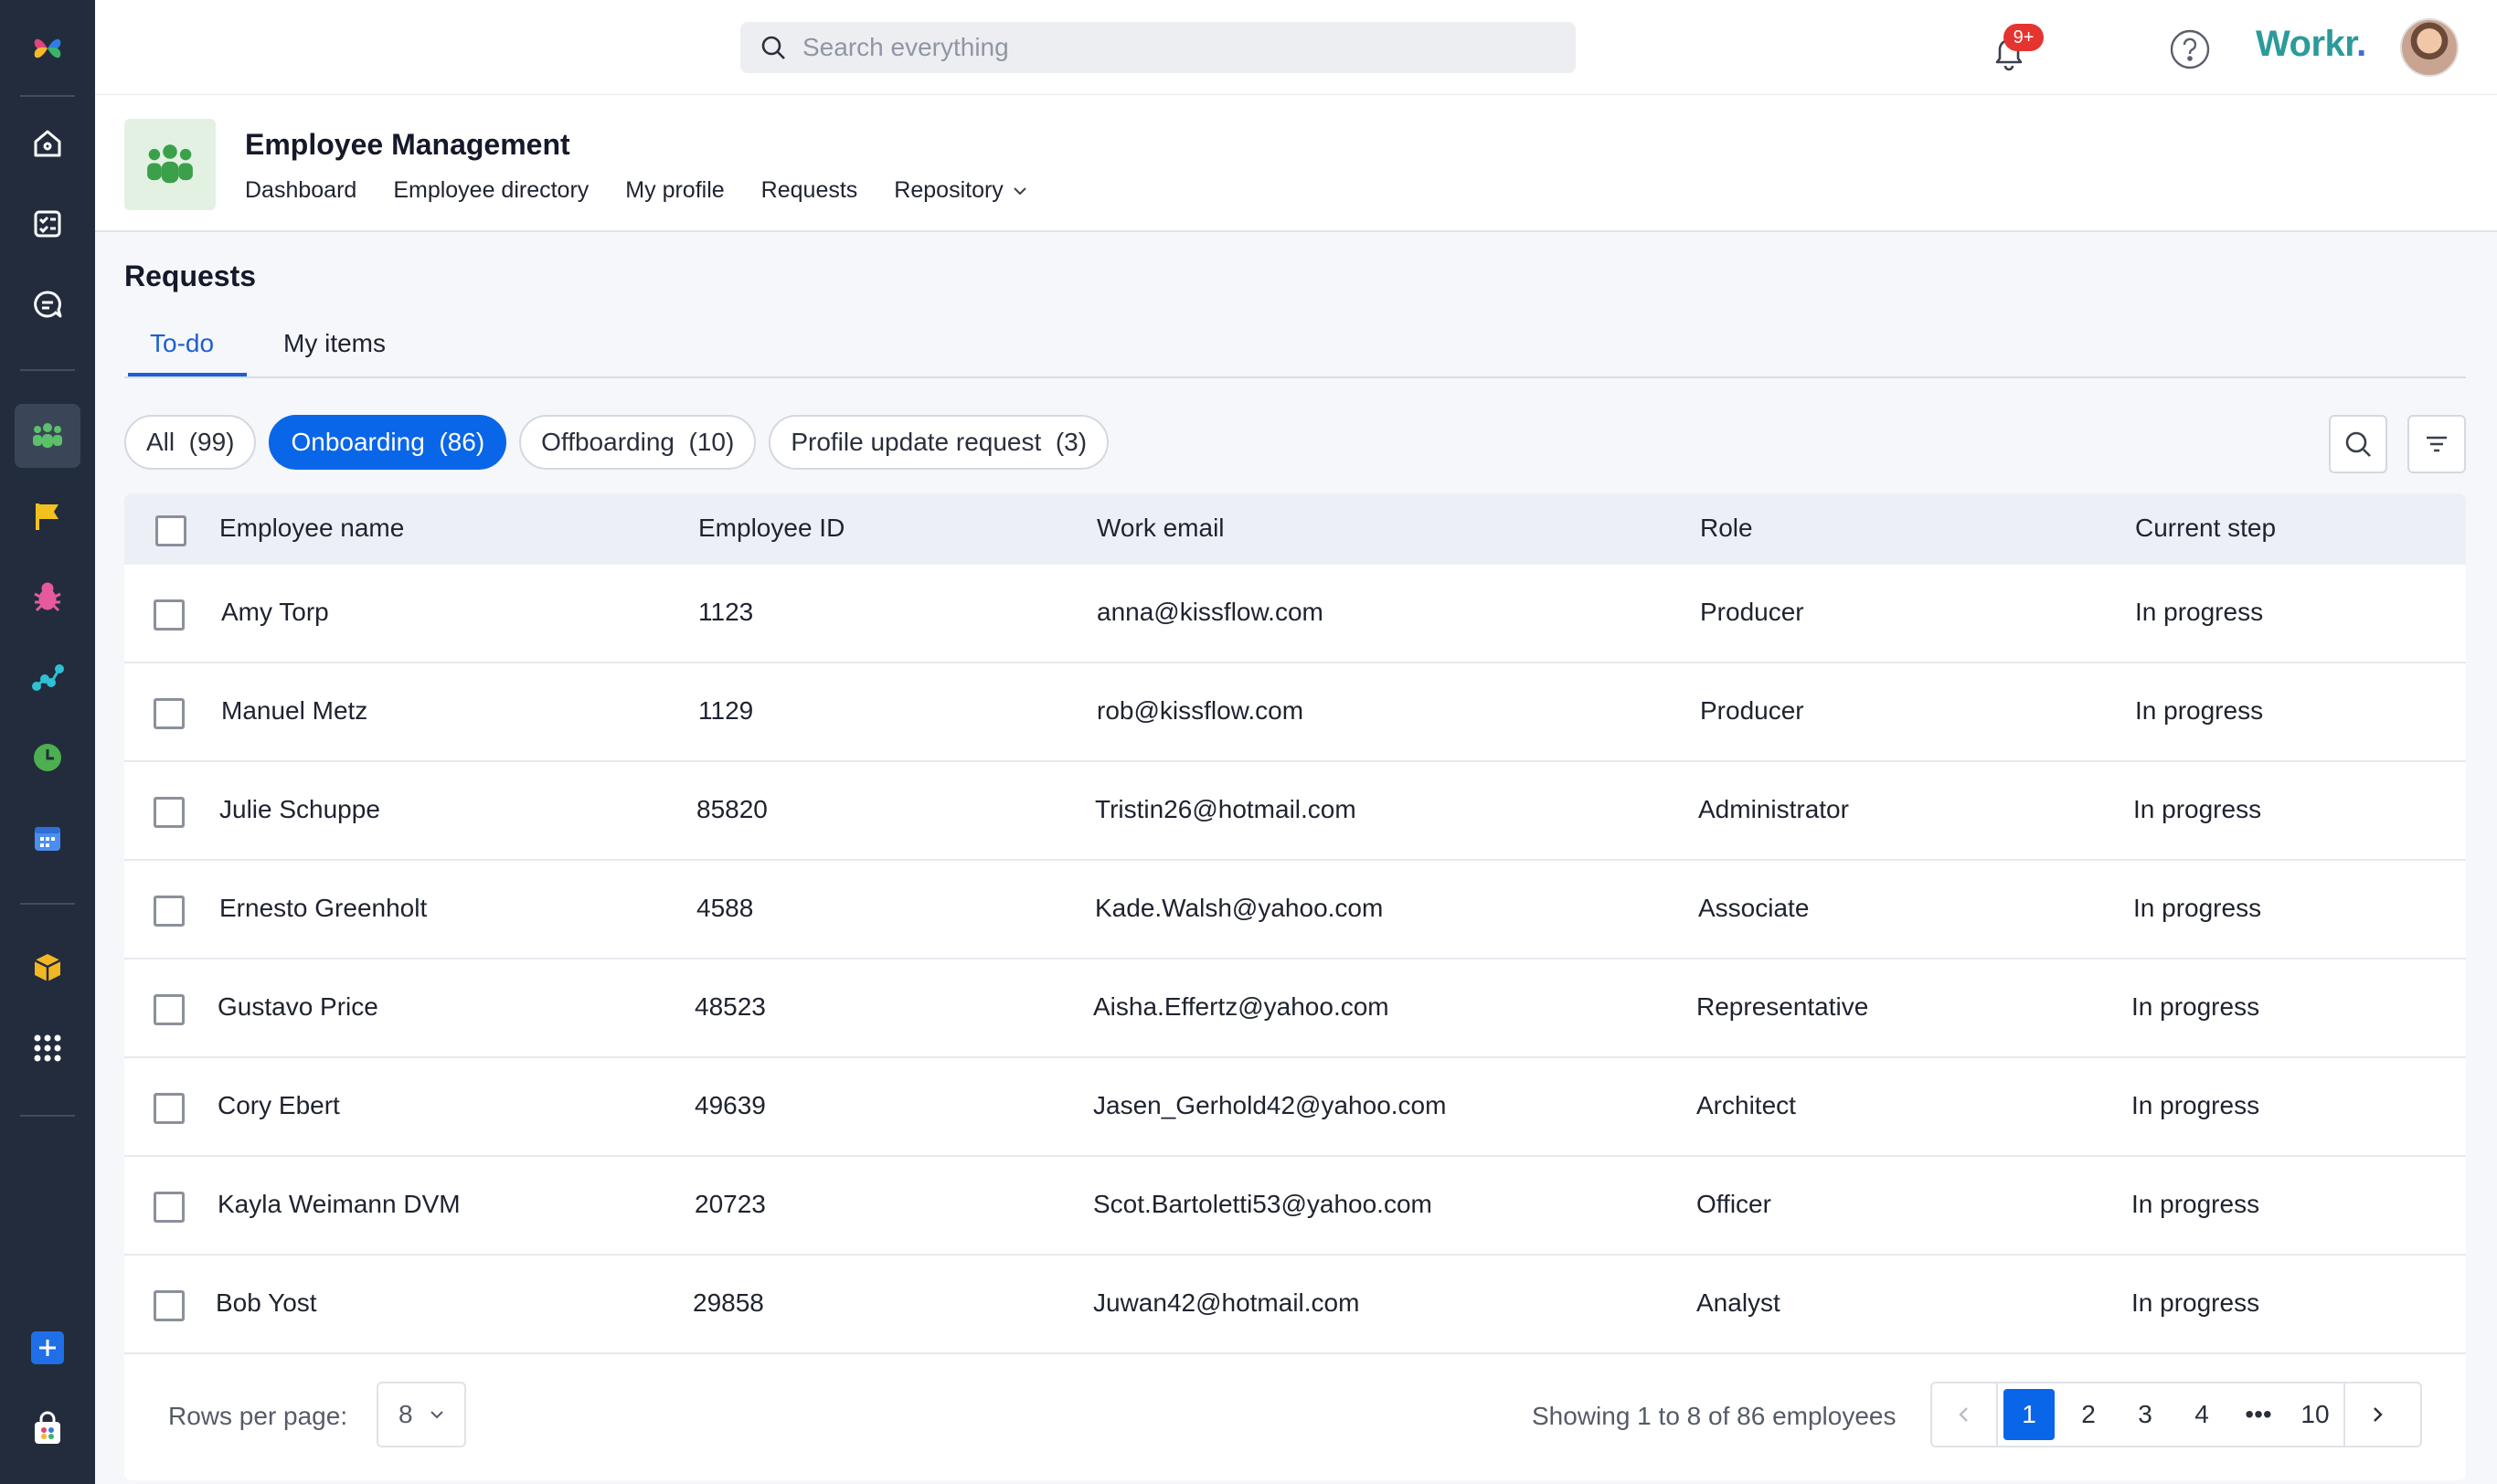 Image resolution: width=2497 pixels, height=1484 pixels. I want to click on table-search-button, so click(2358, 444).